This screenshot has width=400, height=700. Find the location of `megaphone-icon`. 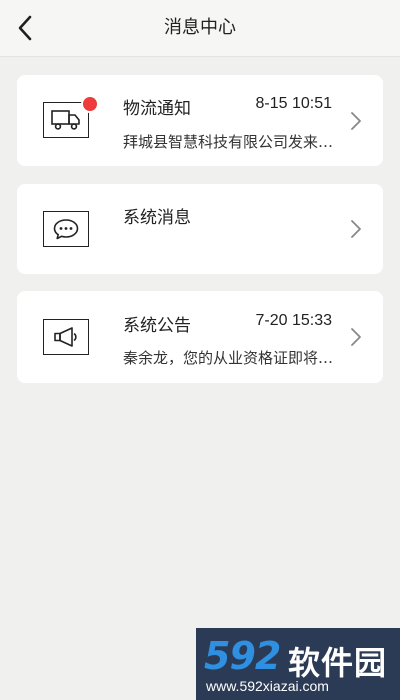

megaphone-icon is located at coordinates (66, 337).